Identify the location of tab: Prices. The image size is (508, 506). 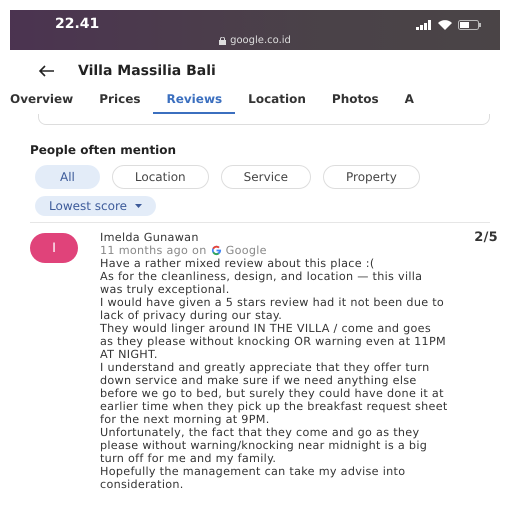
(120, 103).